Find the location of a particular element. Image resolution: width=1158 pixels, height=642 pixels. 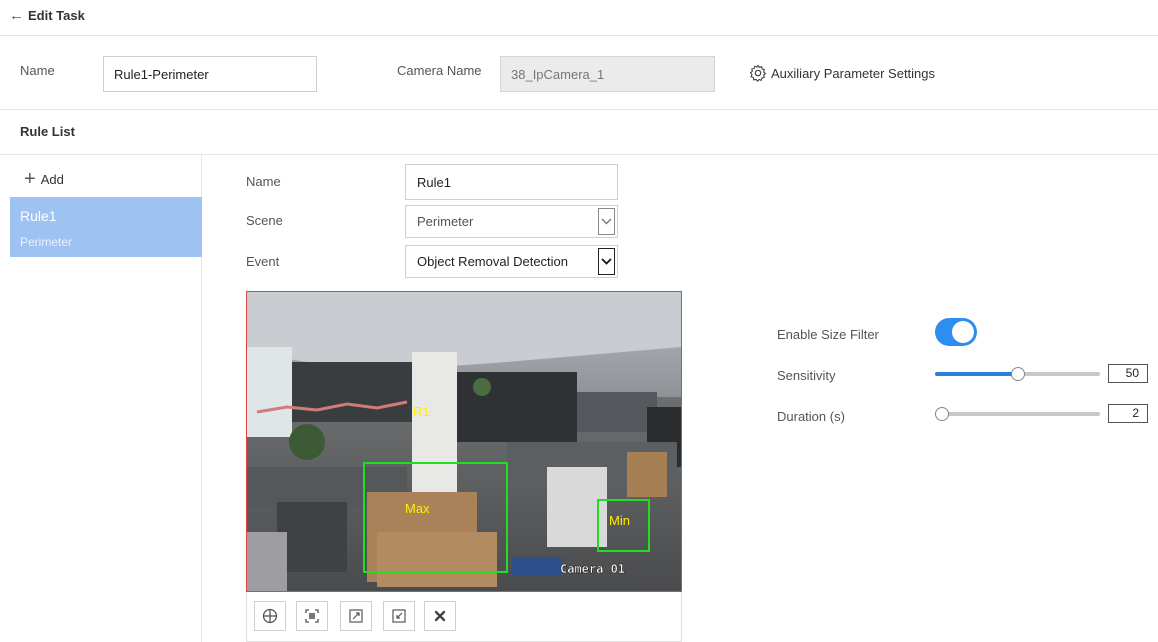

expand-max-icon is located at coordinates (356, 616).